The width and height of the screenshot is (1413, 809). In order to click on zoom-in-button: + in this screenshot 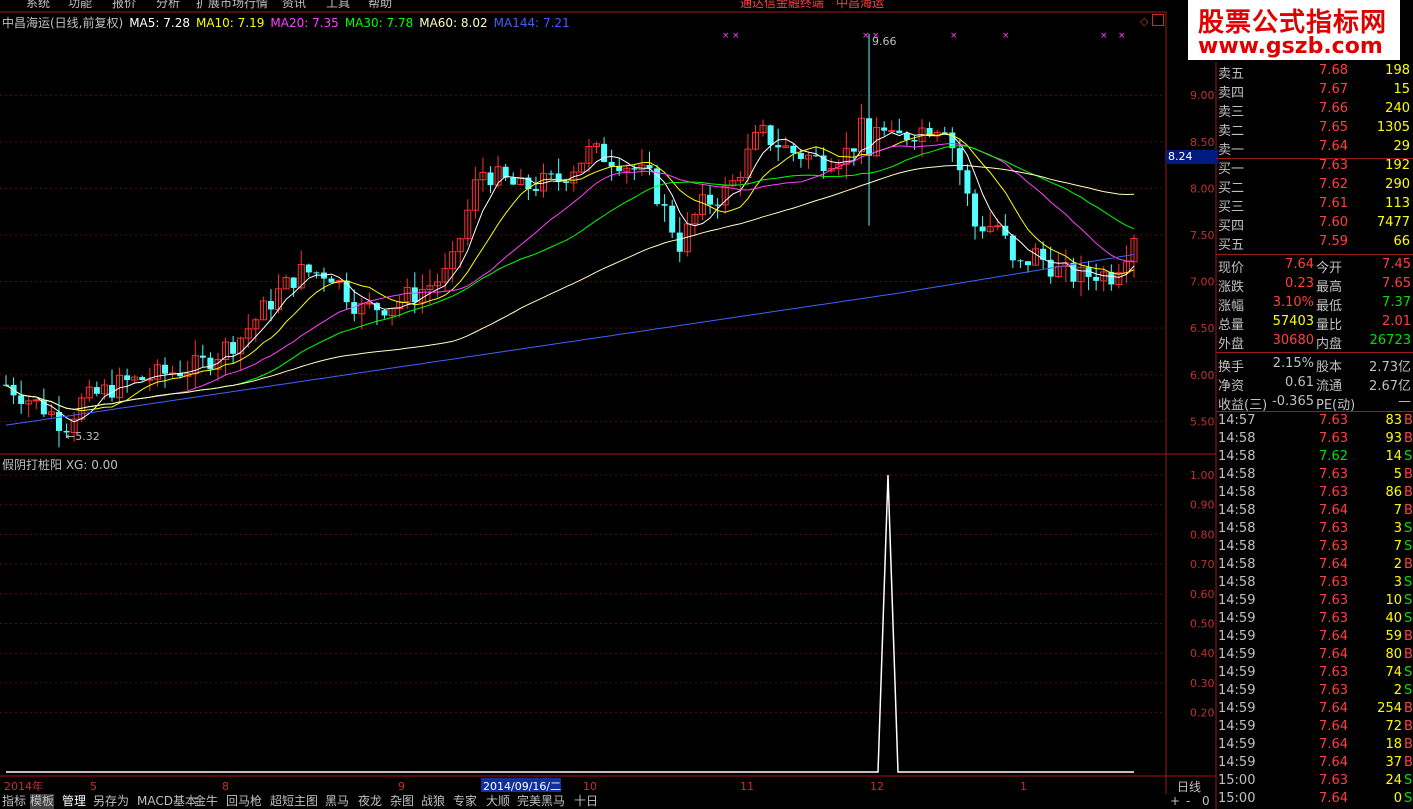, I will do `click(1175, 801)`.